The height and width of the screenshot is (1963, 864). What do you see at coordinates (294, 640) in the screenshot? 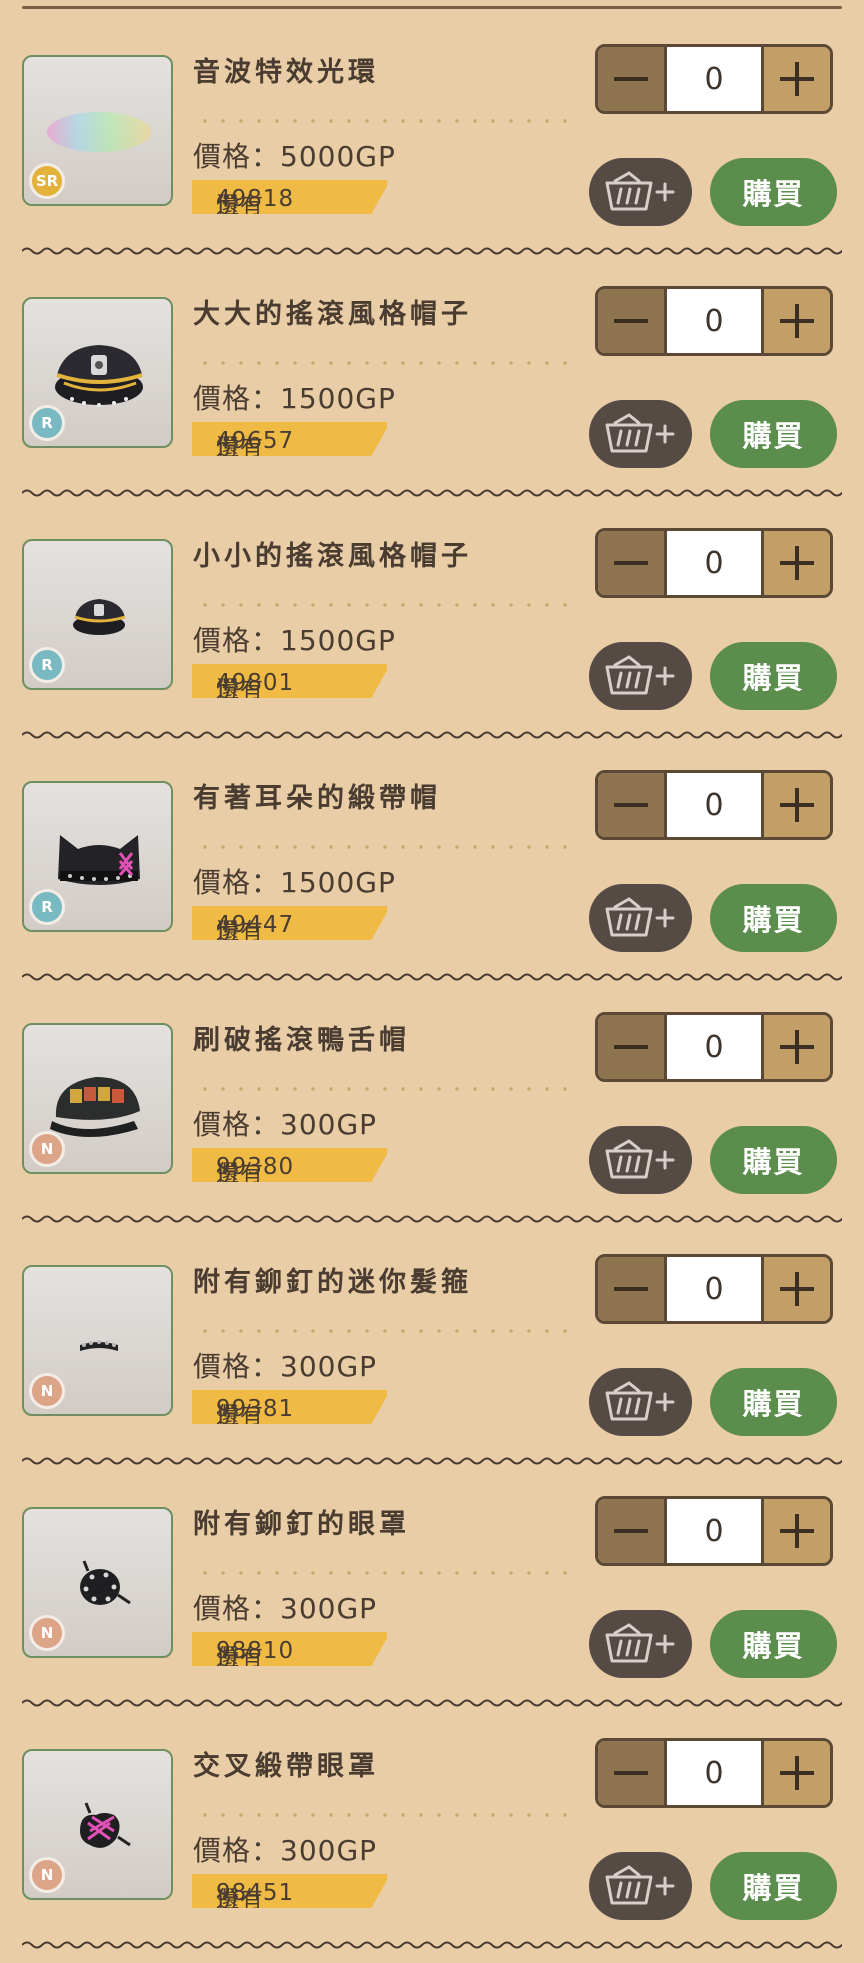
I see `item-price: 價格：1500GP` at bounding box center [294, 640].